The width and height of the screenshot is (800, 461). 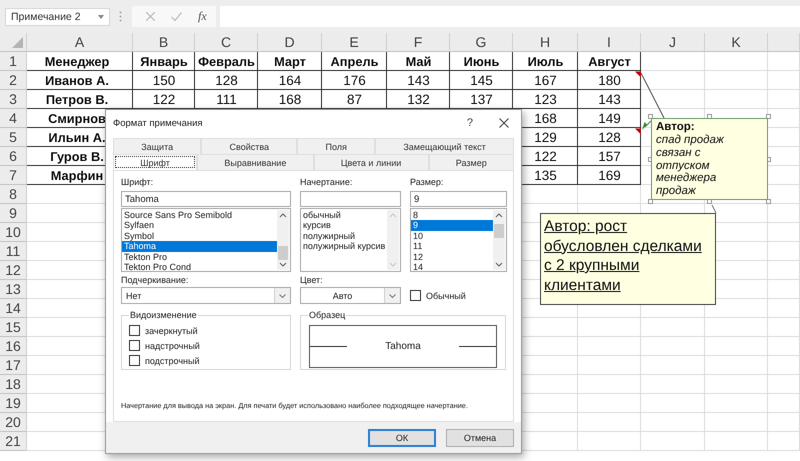 I want to click on row-header: 19, so click(x=13, y=403).